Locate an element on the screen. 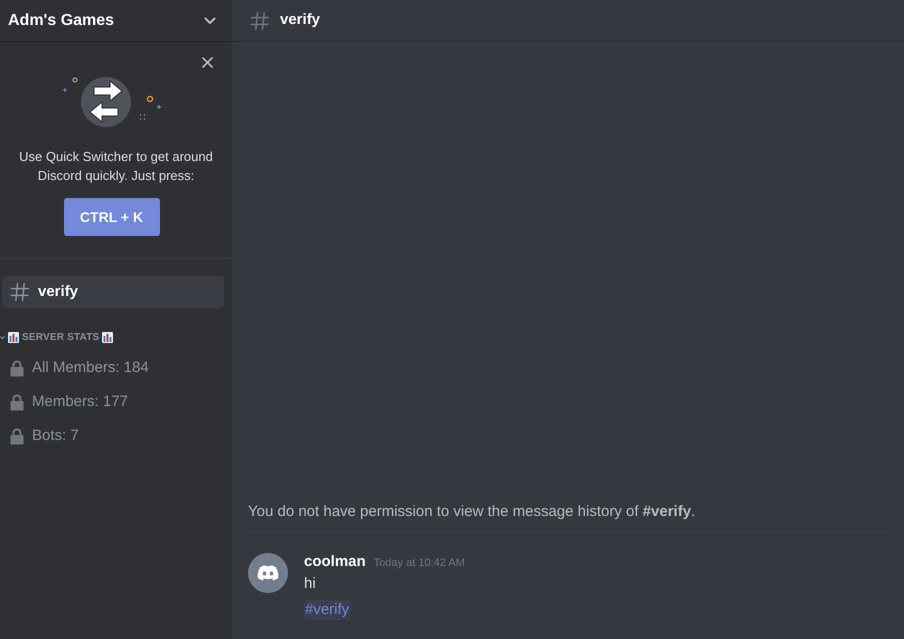 The height and width of the screenshot is (639, 904). quick-switcher-tip: Use Quick Switcher to get around Discord quickly. Just press: is located at coordinates (116, 166).